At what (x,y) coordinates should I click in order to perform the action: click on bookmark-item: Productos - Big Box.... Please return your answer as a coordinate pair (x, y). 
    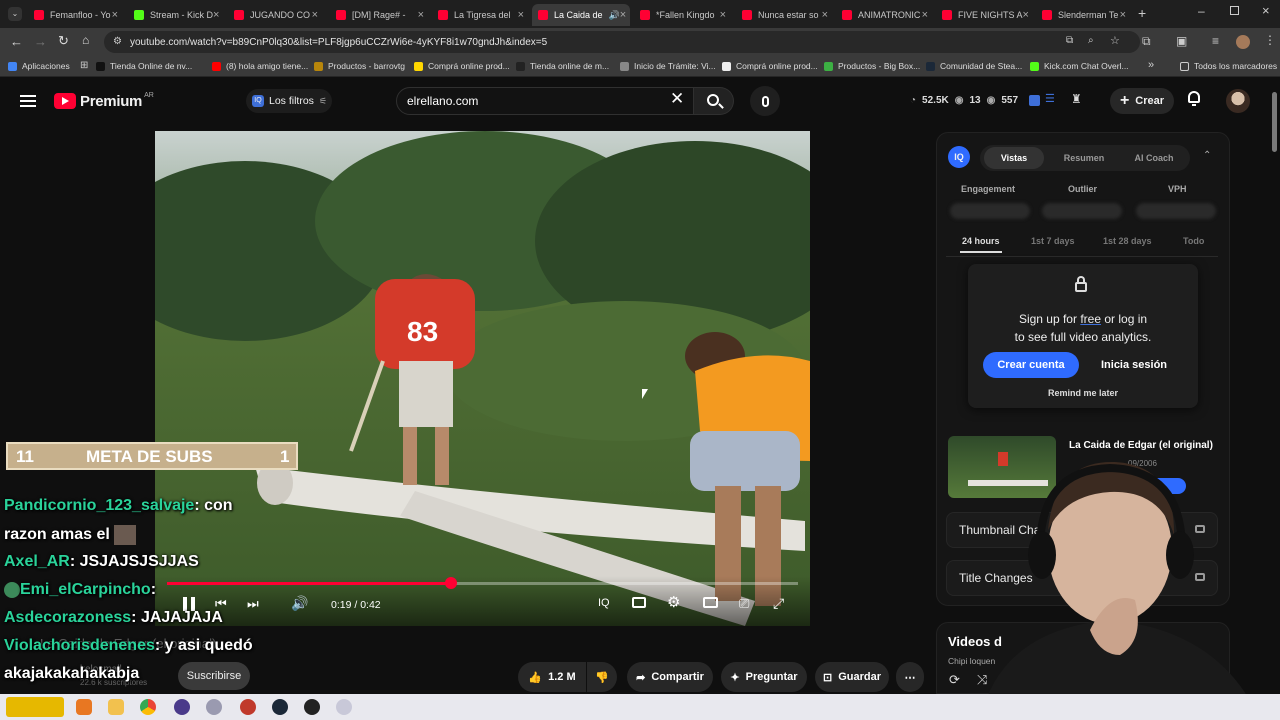
    Looking at the image, I should click on (872, 66).